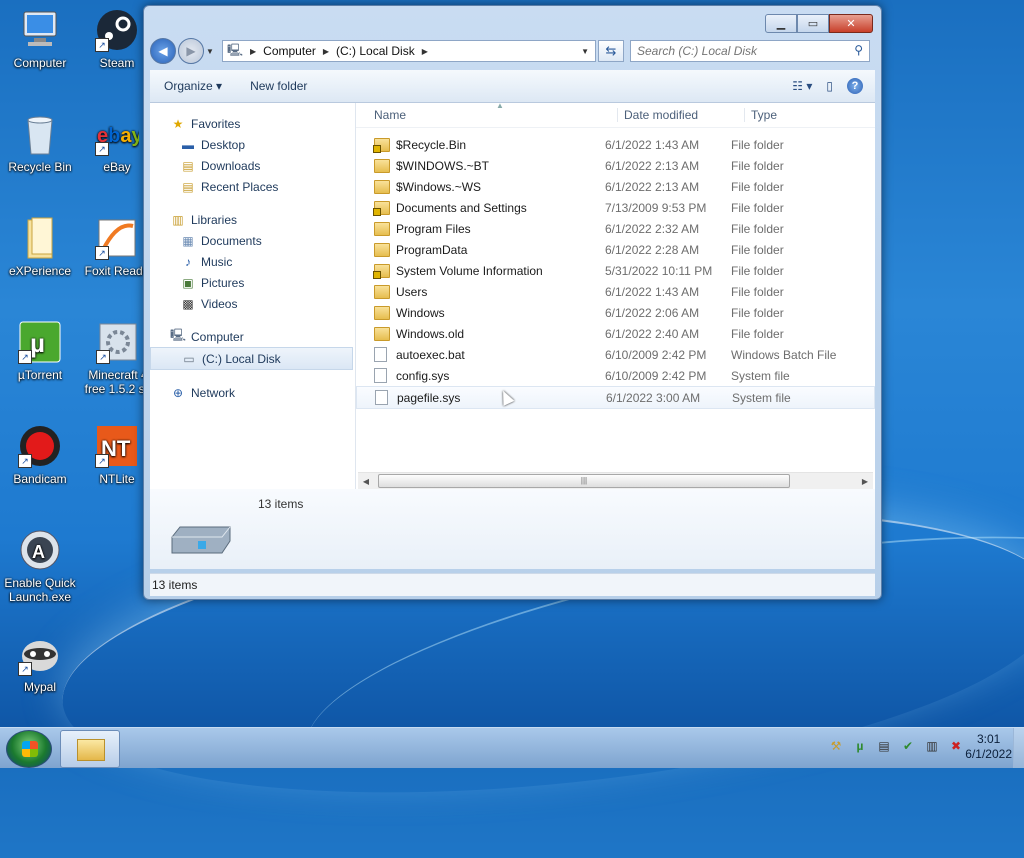 The image size is (1024, 858). What do you see at coordinates (932, 746) in the screenshot?
I see `tray-network-icon: ▥` at bounding box center [932, 746].